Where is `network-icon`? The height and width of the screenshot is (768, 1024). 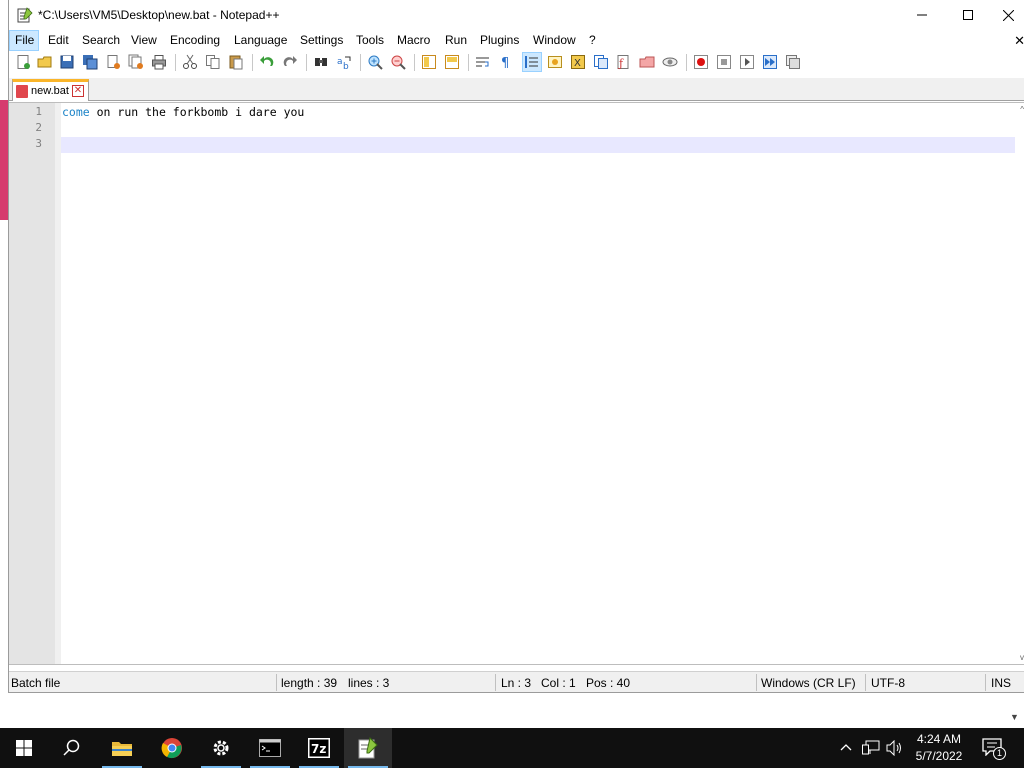 network-icon is located at coordinates (871, 748).